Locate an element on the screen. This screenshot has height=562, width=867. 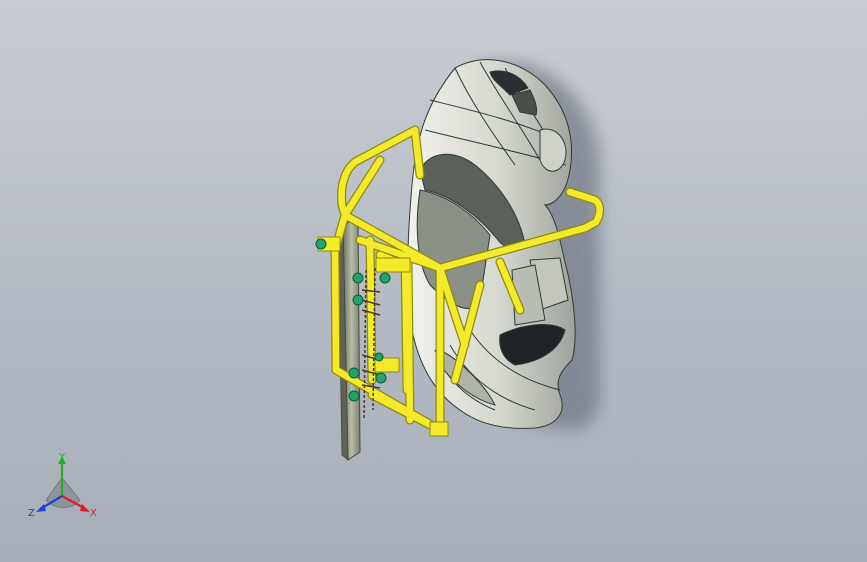
triad-z-arrow is located at coordinates (41, 508).